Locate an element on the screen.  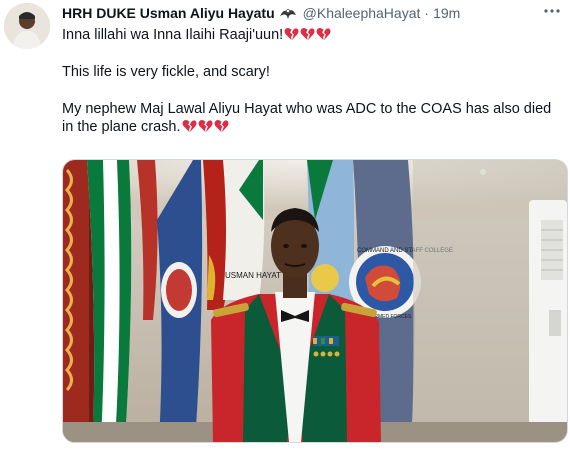
timestamp: 19m is located at coordinates (446, 13).